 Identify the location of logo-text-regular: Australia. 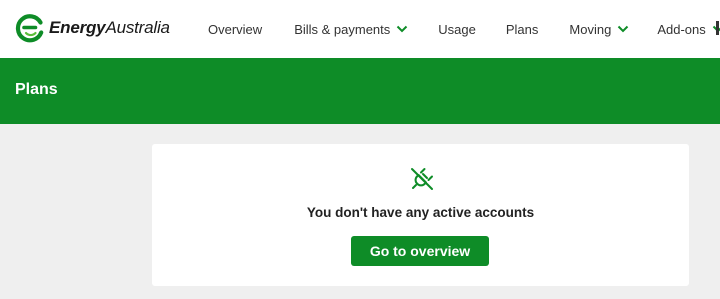
(137, 27).